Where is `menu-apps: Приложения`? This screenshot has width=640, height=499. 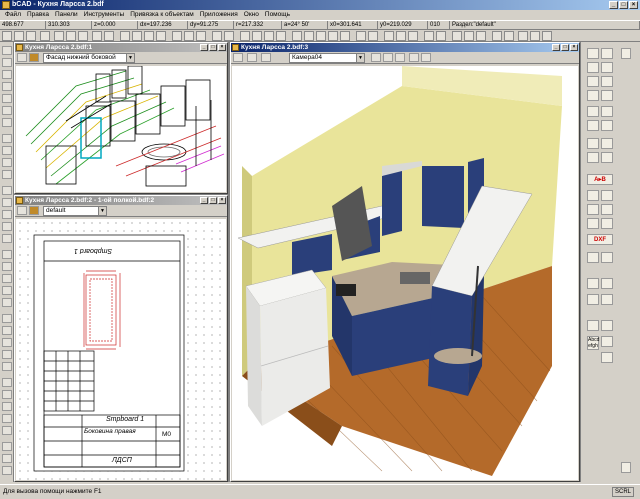 menu-apps: Приложения is located at coordinates (219, 15).